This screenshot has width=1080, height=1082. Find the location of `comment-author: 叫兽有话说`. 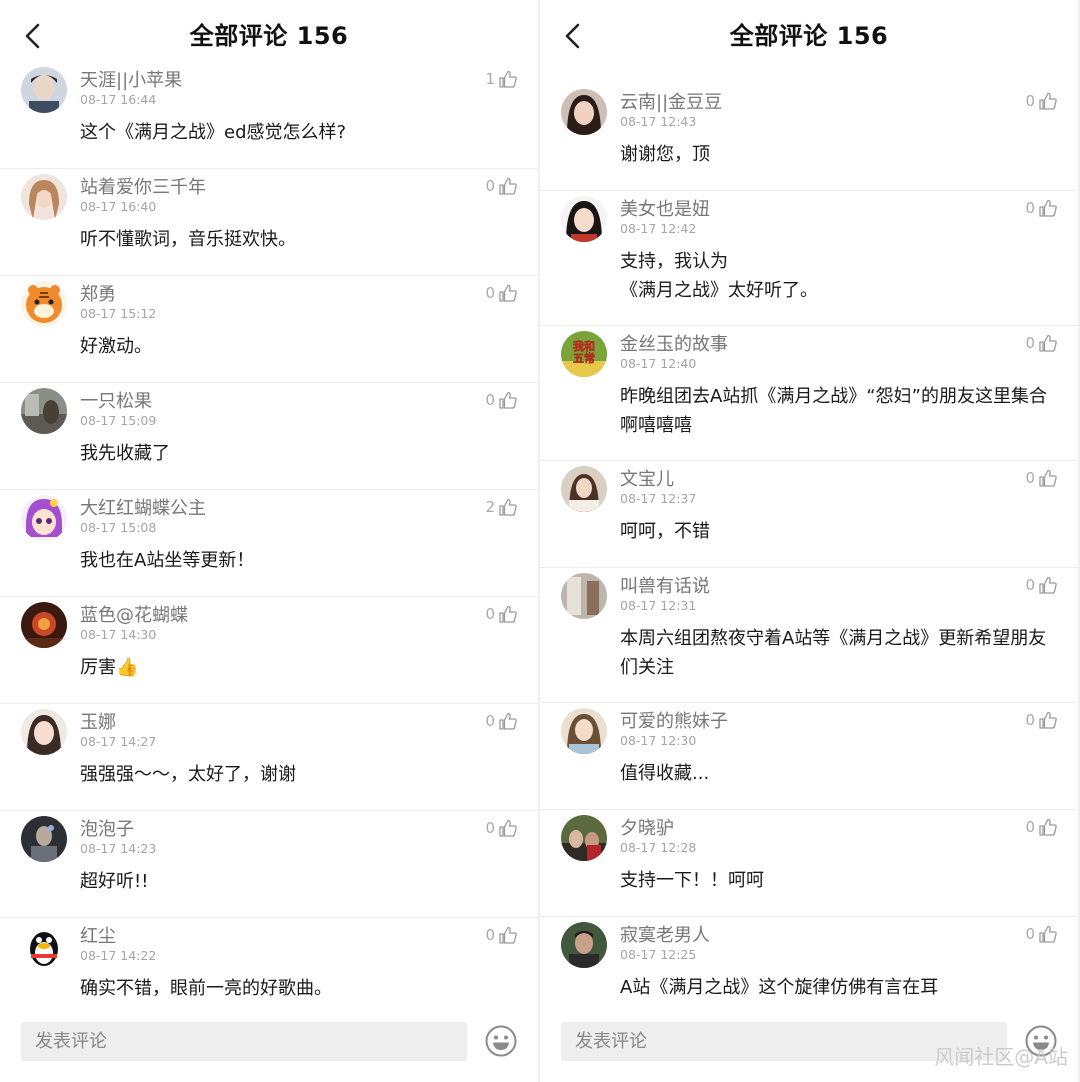

comment-author: 叫兽有话说 is located at coordinates (665, 585).